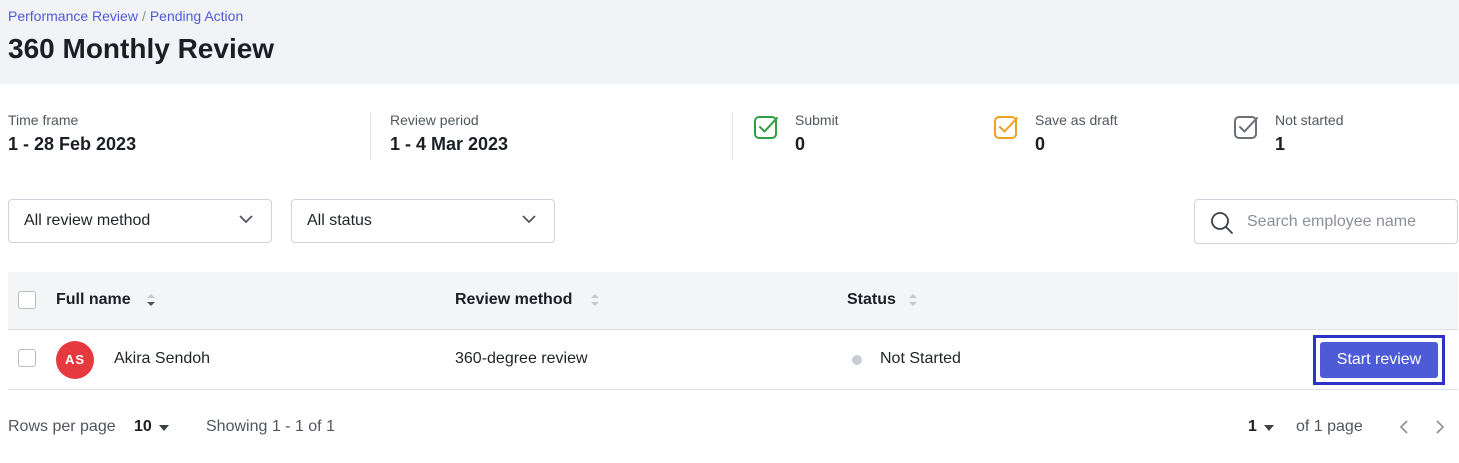 This screenshot has width=1459, height=463. Describe the element at coordinates (871, 300) in the screenshot. I see `column-status: Status` at that location.